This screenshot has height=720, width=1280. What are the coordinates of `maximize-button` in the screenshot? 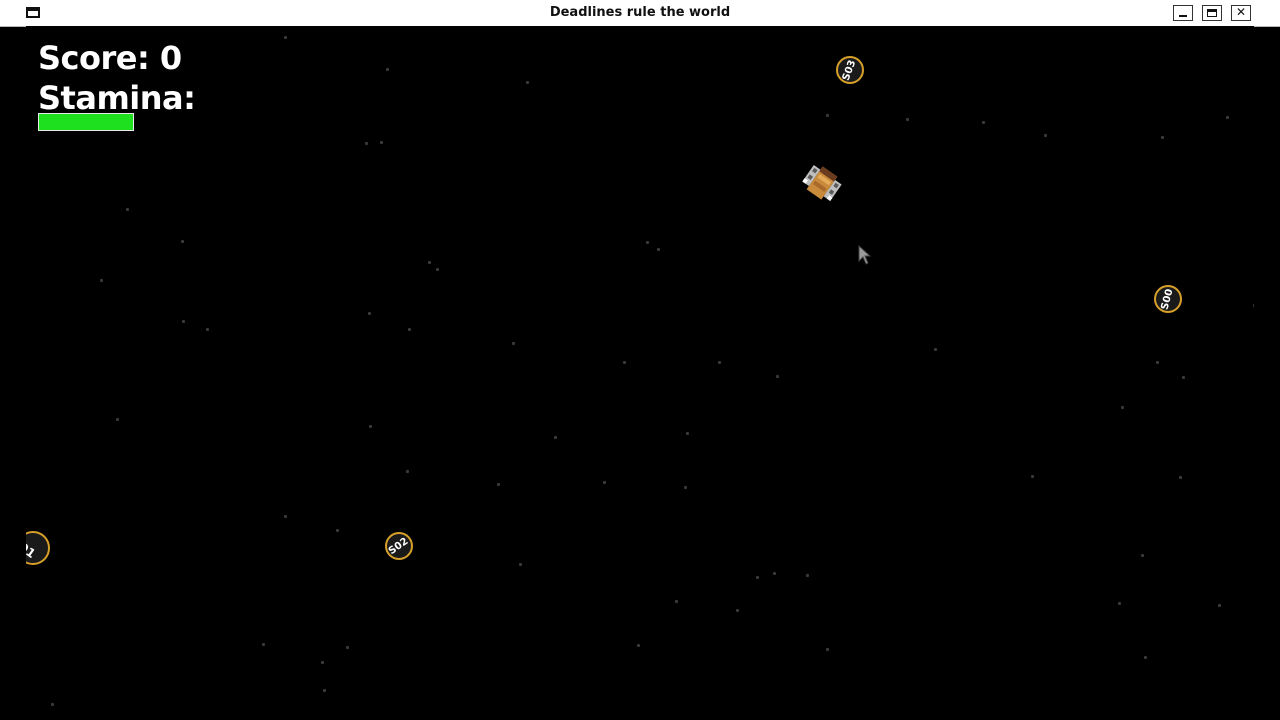 It's located at (1212, 13).